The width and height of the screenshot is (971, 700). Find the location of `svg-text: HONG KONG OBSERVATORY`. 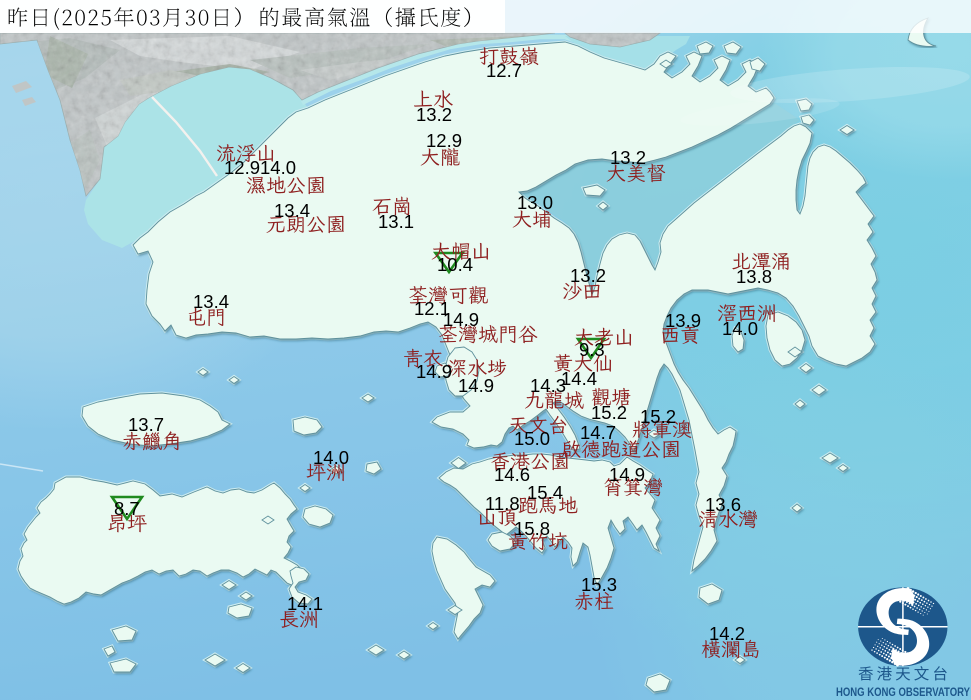

svg-text: HONG KONG OBSERVATORY is located at coordinates (903, 692).